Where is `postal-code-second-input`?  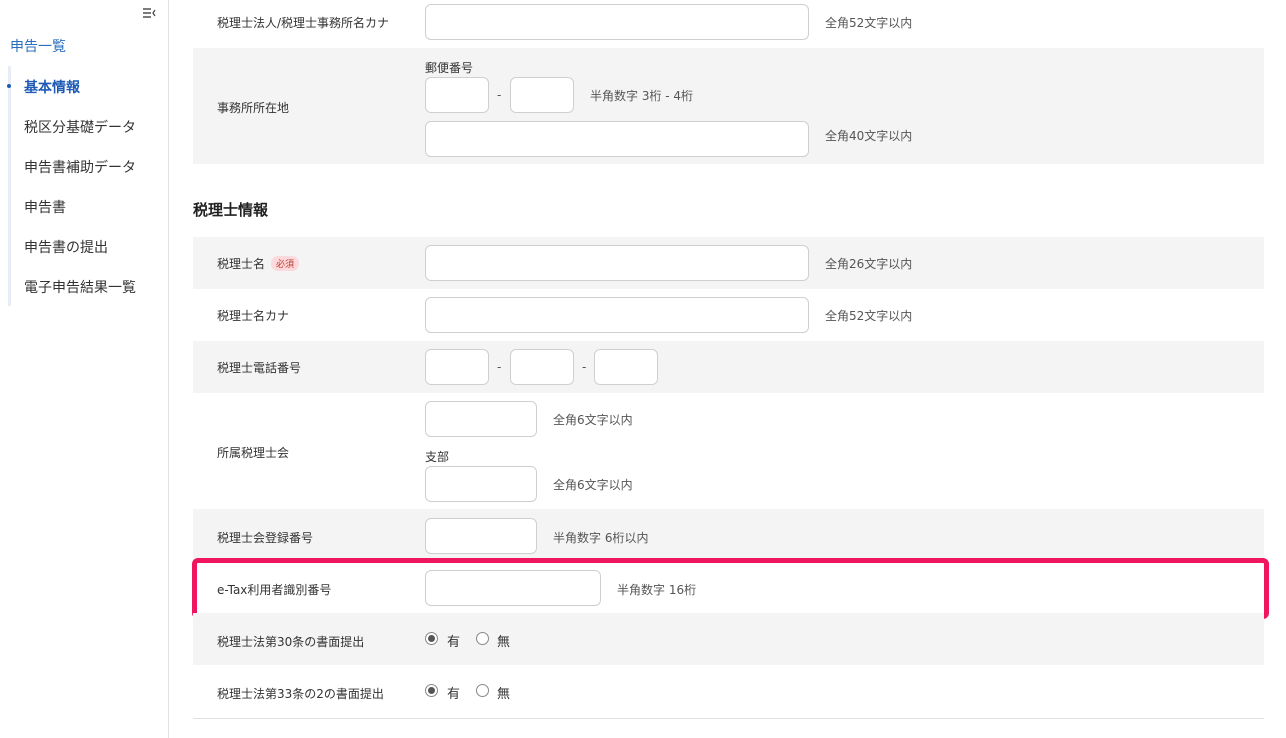 postal-code-second-input is located at coordinates (542, 95).